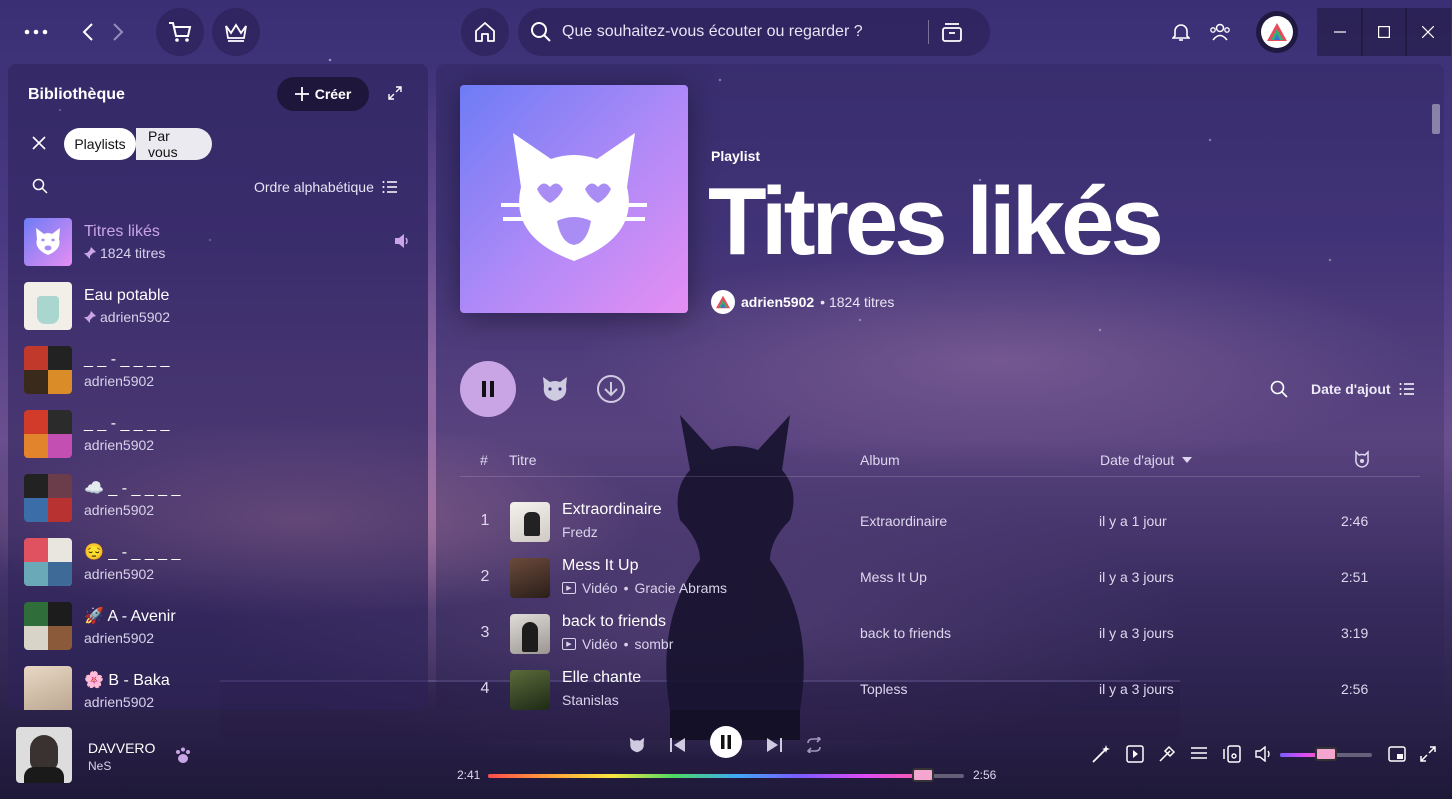 The width and height of the screenshot is (1452, 799). What do you see at coordinates (680, 588) in the screenshot?
I see `track-artist: Gracie Abrams` at bounding box center [680, 588].